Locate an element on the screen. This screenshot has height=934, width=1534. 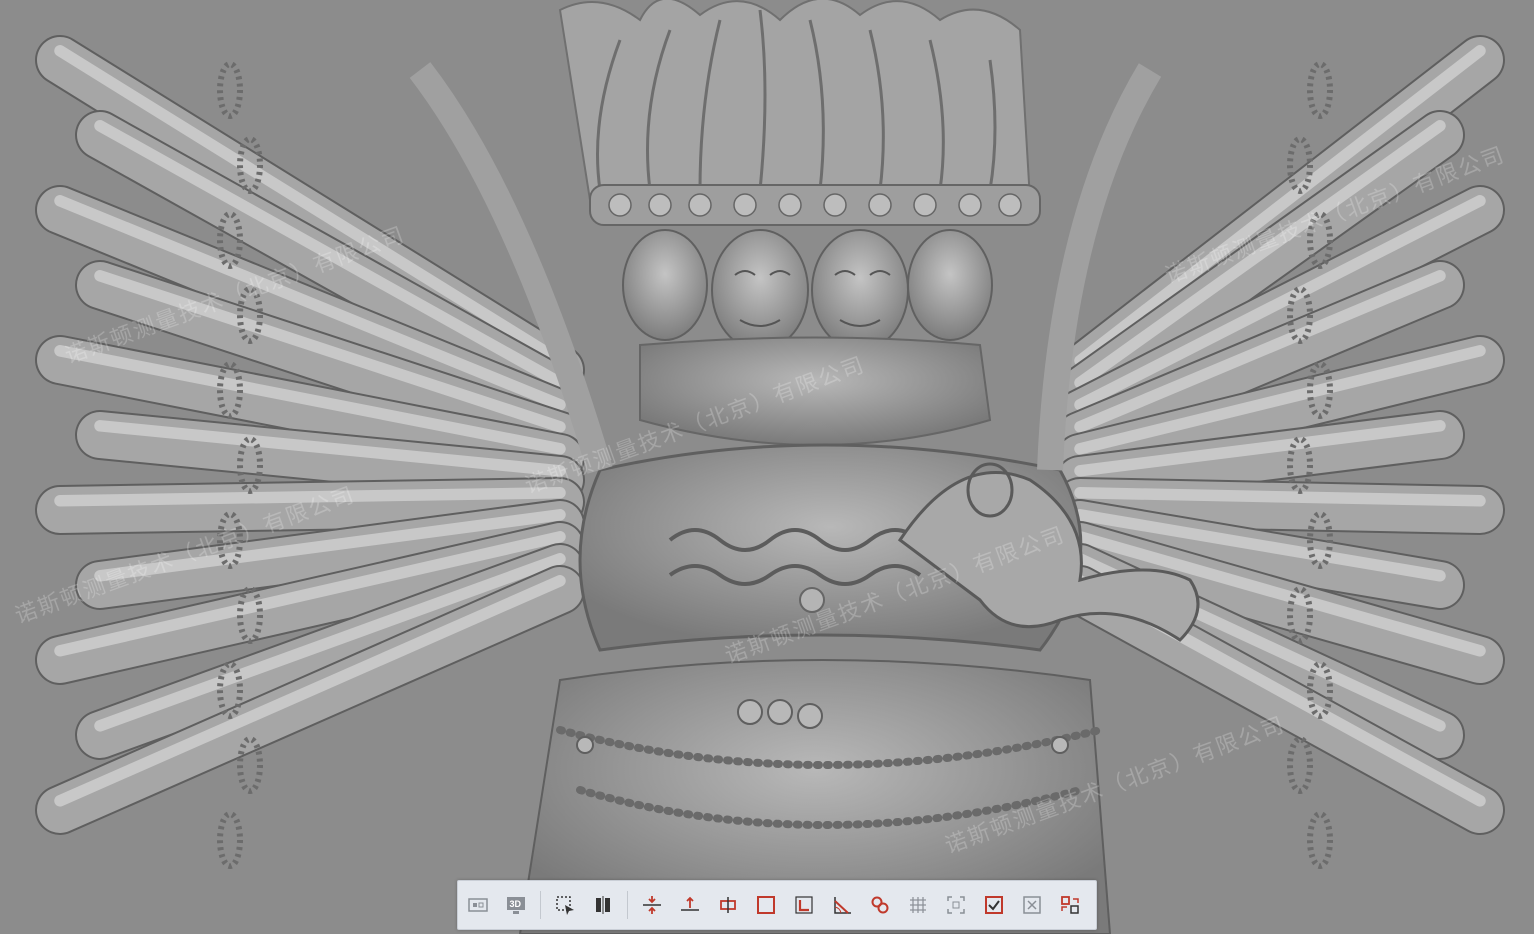
align-center-icon is located at coordinates (652, 905).